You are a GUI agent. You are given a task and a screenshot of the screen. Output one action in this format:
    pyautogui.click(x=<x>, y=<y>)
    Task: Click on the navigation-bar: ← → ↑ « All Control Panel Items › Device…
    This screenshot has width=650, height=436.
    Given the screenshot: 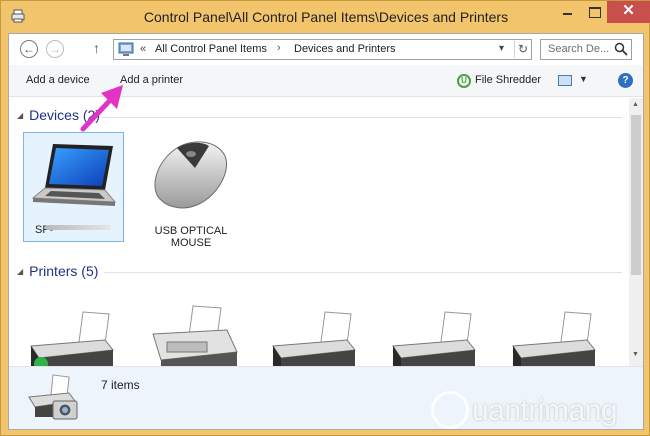 What is the action you would take?
    pyautogui.click(x=326, y=49)
    